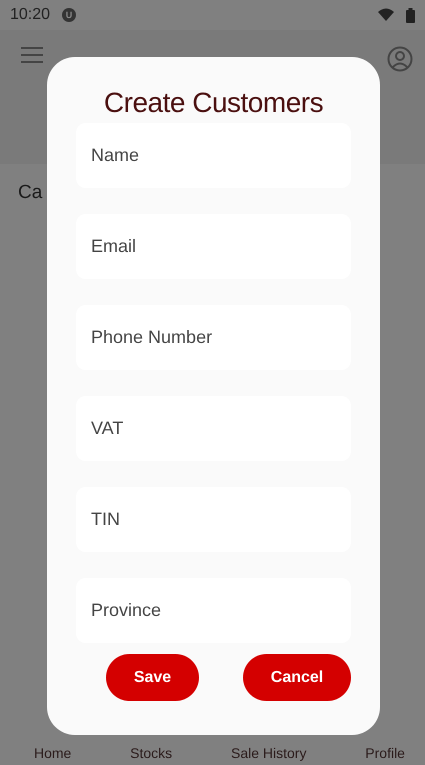 The width and height of the screenshot is (425, 765). I want to click on profile-icon, so click(400, 59).